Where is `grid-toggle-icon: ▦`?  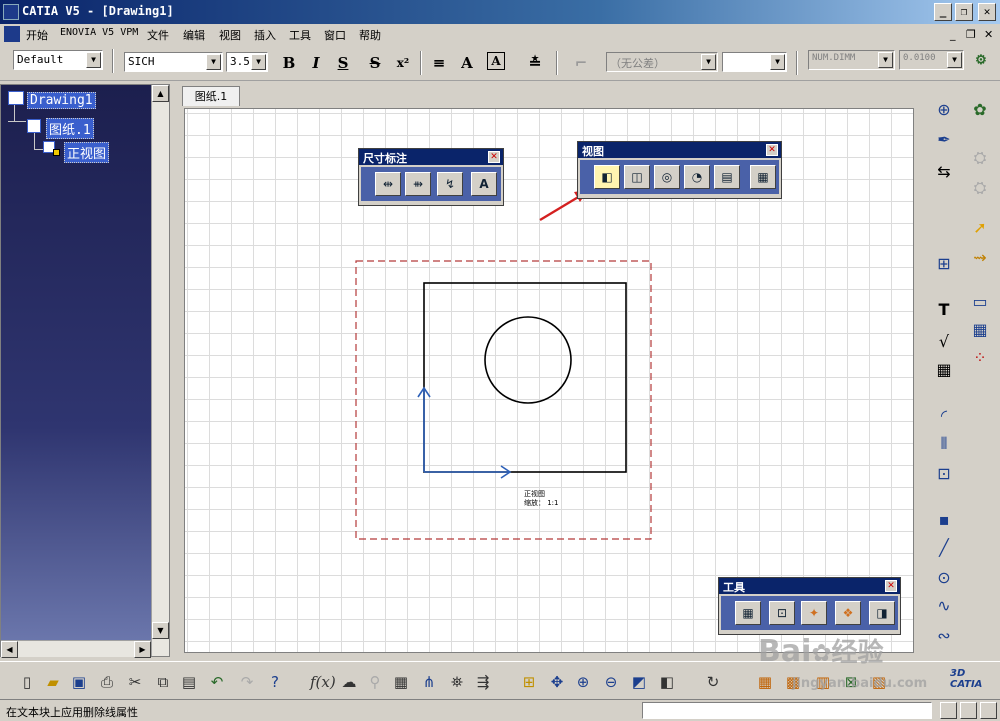 grid-toggle-icon: ▦ is located at coordinates (765, 682).